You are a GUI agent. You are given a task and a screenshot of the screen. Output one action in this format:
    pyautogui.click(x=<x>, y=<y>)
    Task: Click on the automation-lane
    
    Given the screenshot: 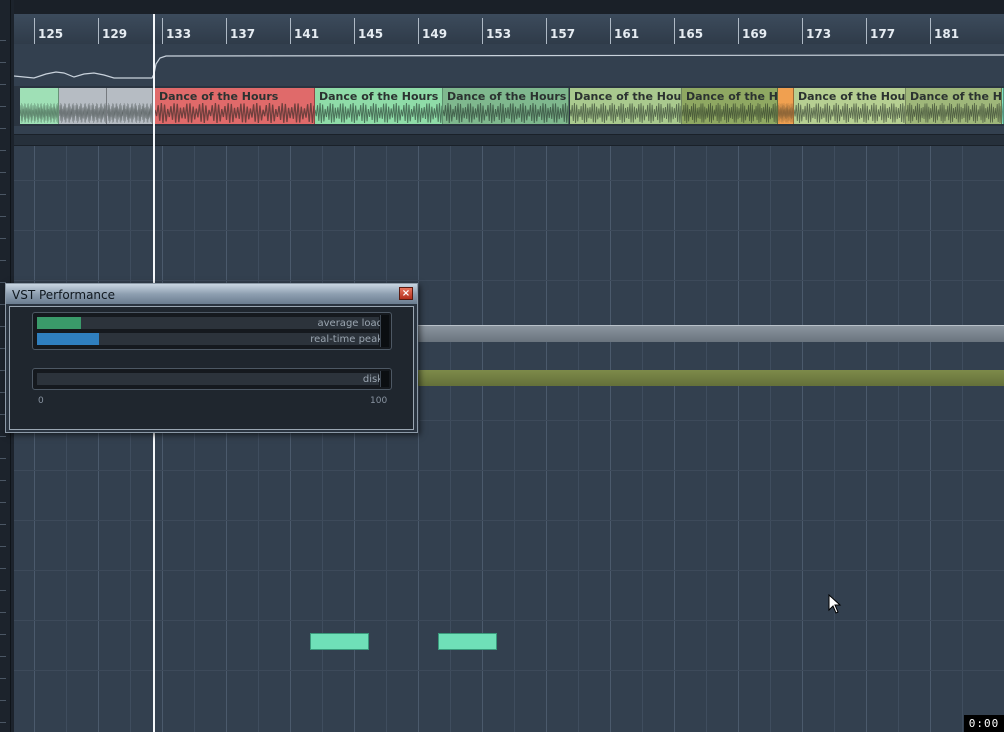 What is the action you would take?
    pyautogui.click(x=509, y=65)
    